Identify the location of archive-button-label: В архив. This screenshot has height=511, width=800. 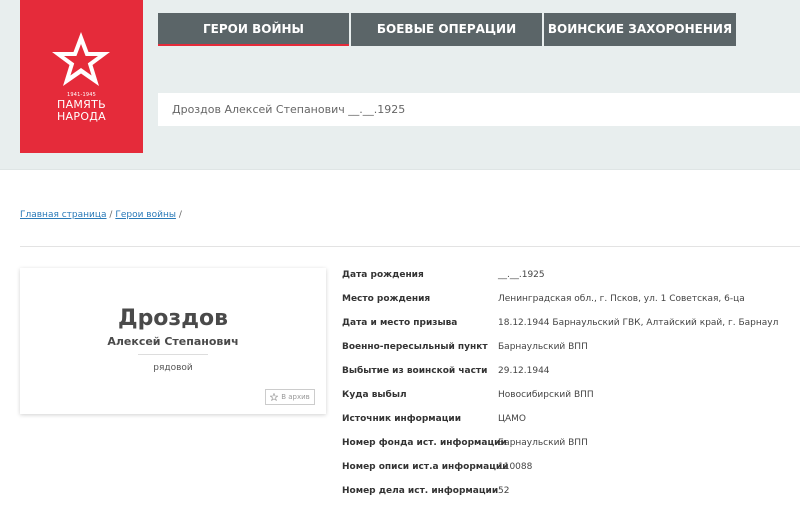
(295, 397).